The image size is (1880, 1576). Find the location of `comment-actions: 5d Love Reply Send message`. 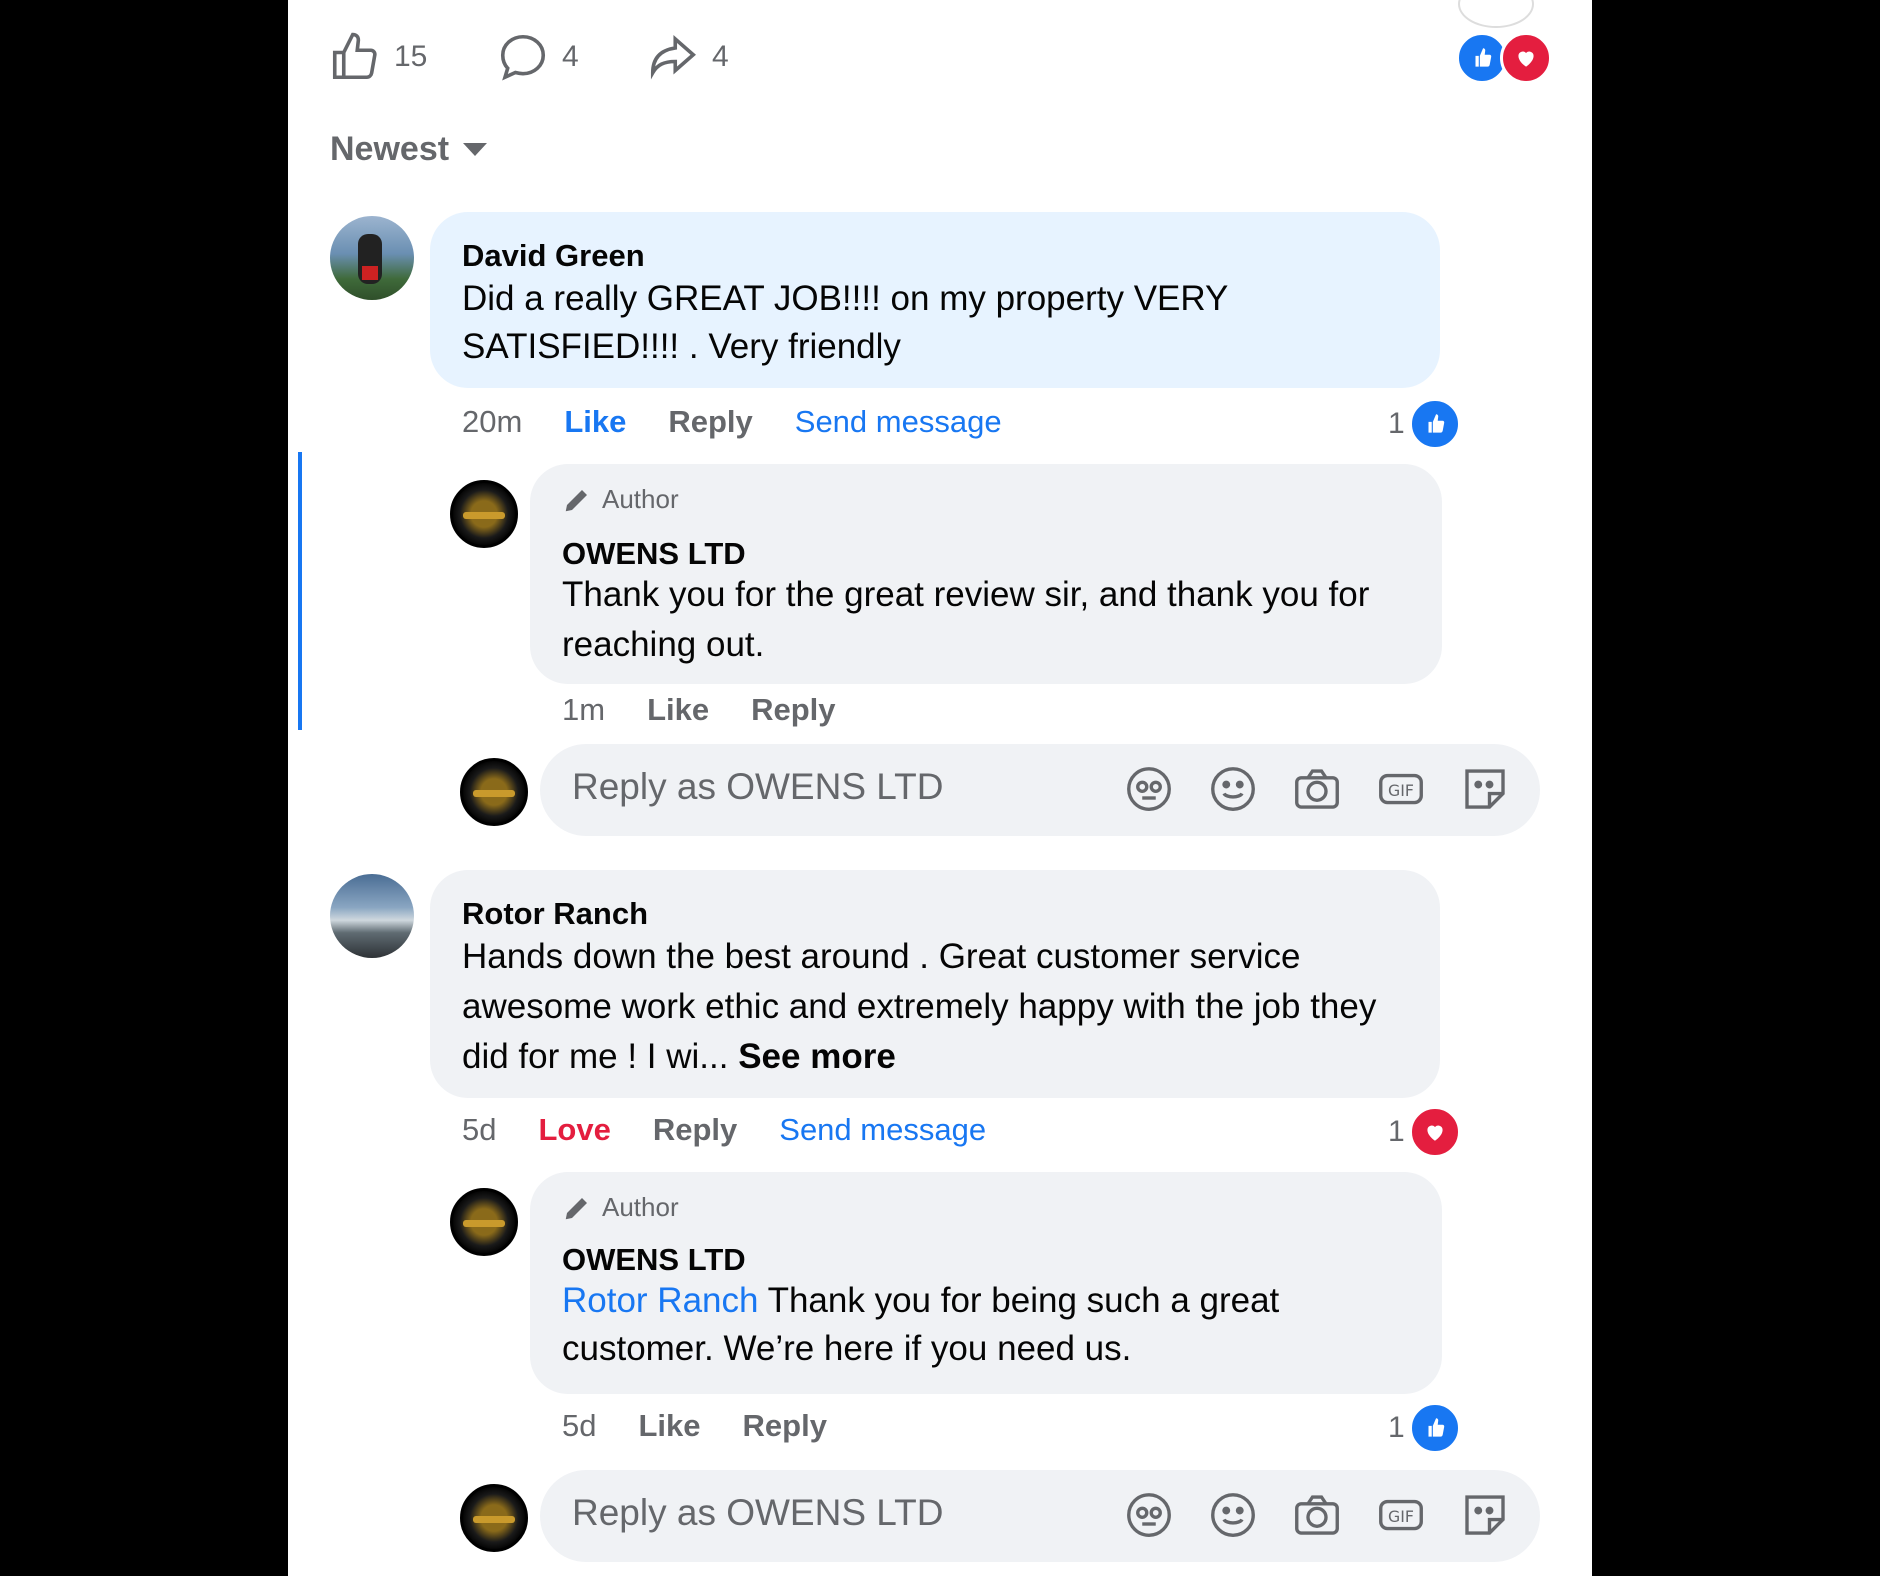

comment-actions: 5d Love Reply Send message is located at coordinates (745, 1130).